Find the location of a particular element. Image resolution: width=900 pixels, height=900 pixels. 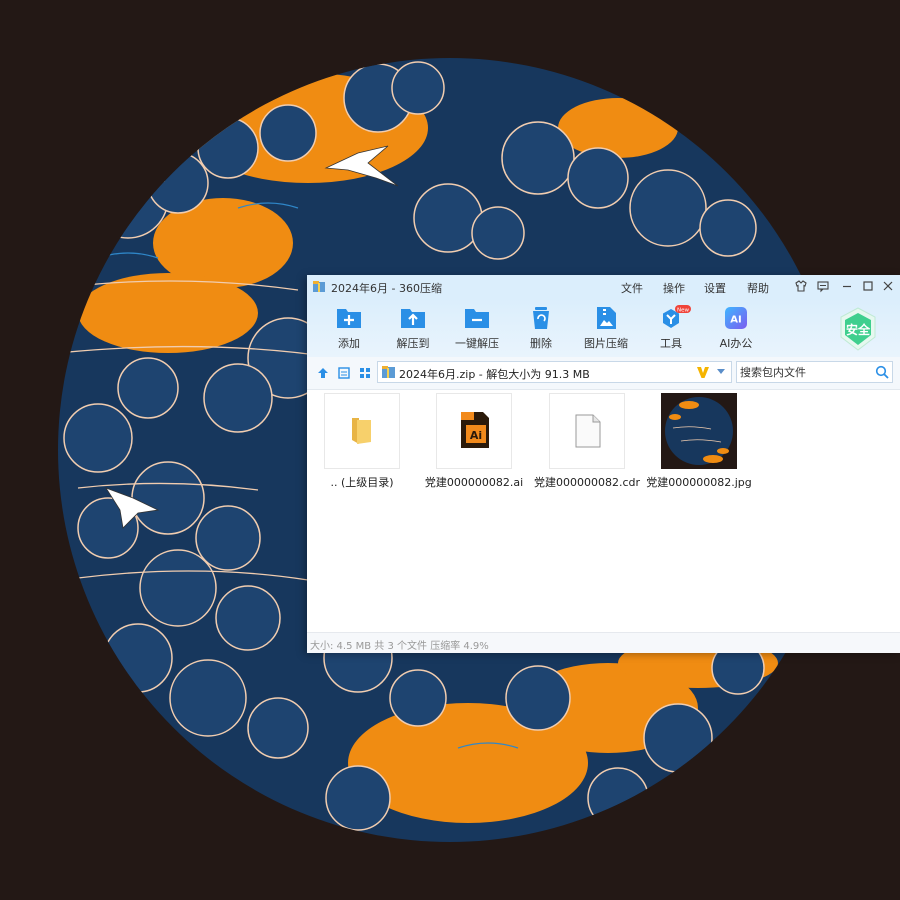

illustrator-file-icon: Ai is located at coordinates (475, 430).